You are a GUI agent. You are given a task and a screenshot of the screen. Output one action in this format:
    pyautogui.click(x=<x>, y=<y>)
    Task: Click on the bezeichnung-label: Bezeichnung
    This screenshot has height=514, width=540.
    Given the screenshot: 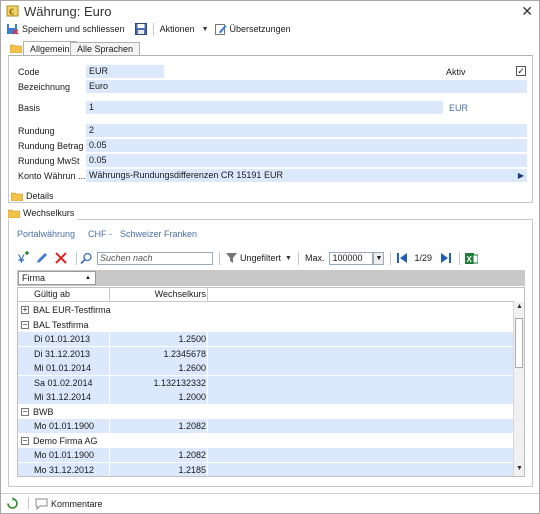 What is the action you would take?
    pyautogui.click(x=44, y=87)
    